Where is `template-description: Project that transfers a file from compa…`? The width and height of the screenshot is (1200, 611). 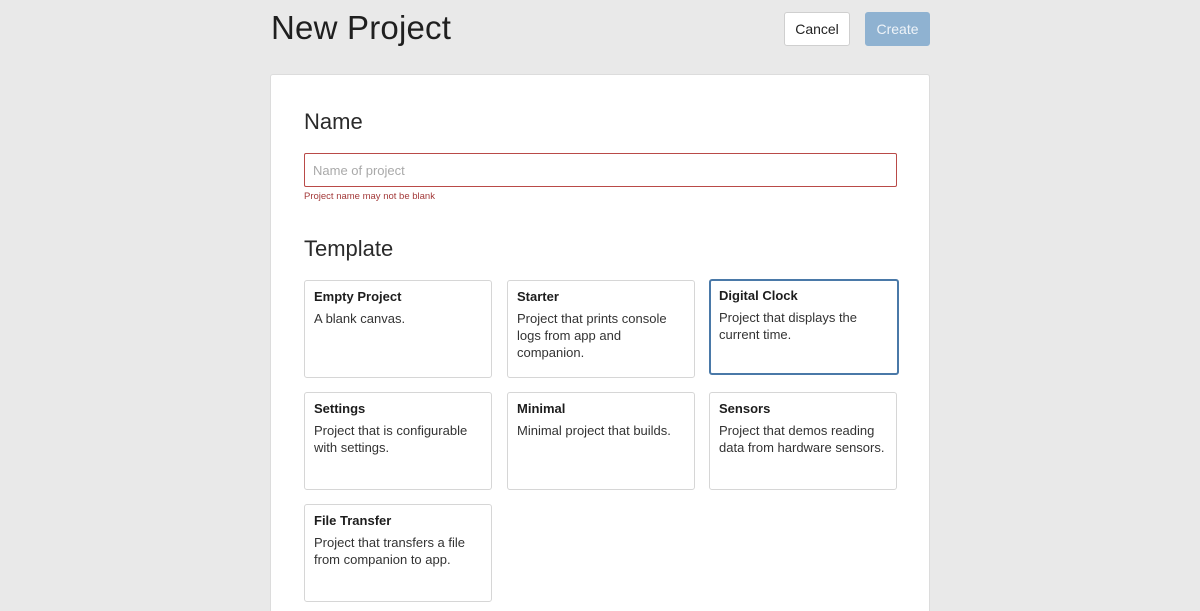
template-description: Project that transfers a file from compa… is located at coordinates (390, 551).